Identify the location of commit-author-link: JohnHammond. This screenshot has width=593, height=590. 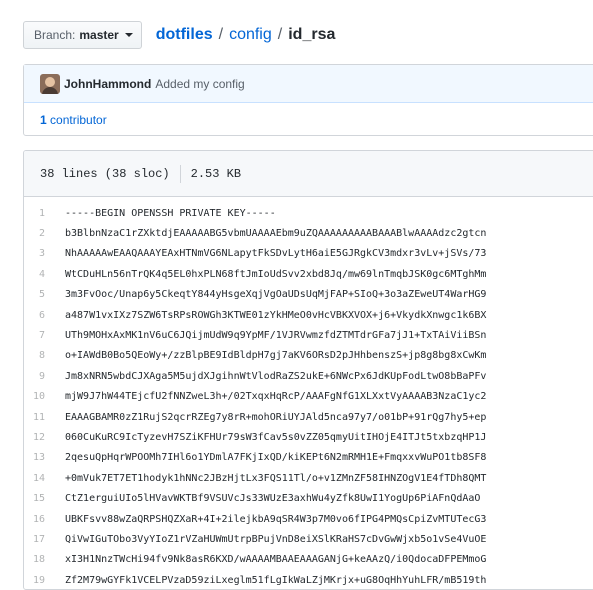
(107, 84).